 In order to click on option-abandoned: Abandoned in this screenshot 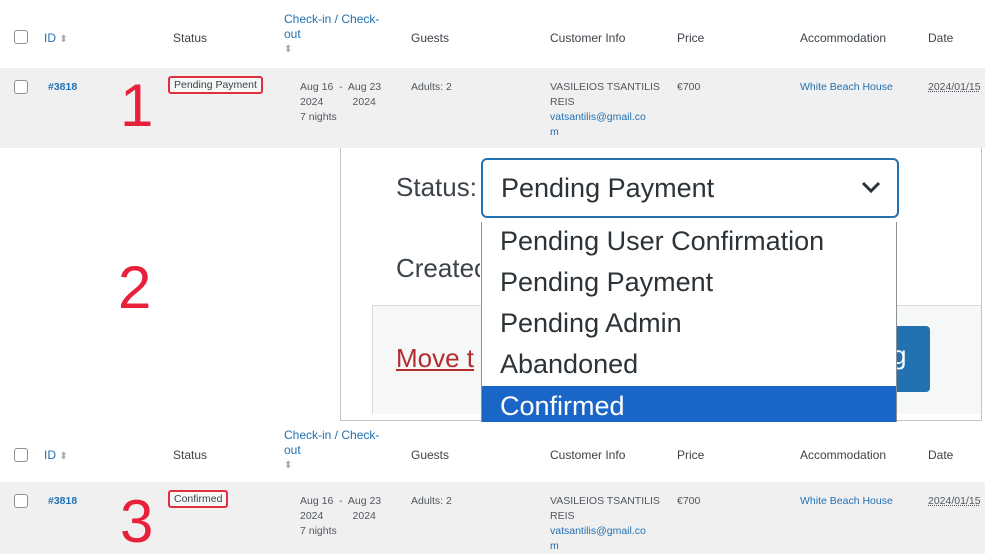, I will do `click(569, 364)`.